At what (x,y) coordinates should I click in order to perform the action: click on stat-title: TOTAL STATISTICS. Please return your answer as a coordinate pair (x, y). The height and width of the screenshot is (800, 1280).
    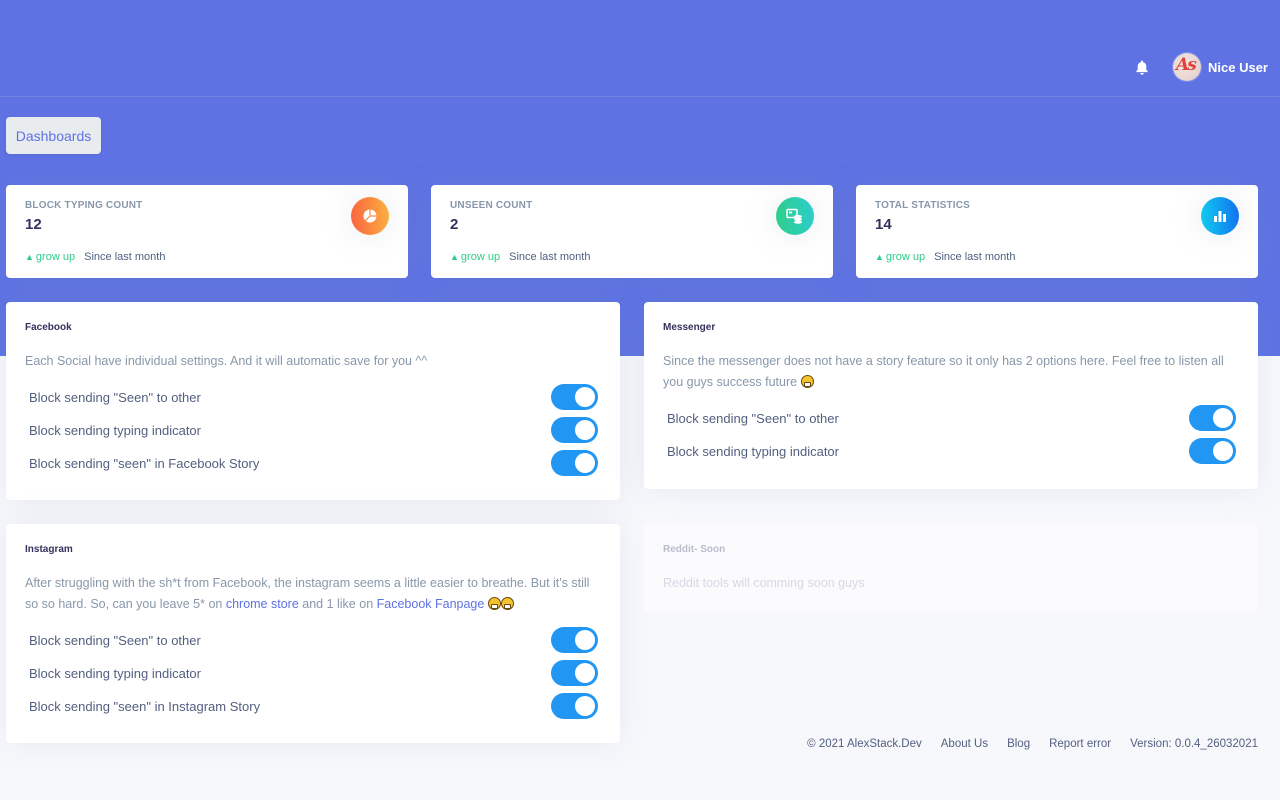
    Looking at the image, I should click on (923, 205).